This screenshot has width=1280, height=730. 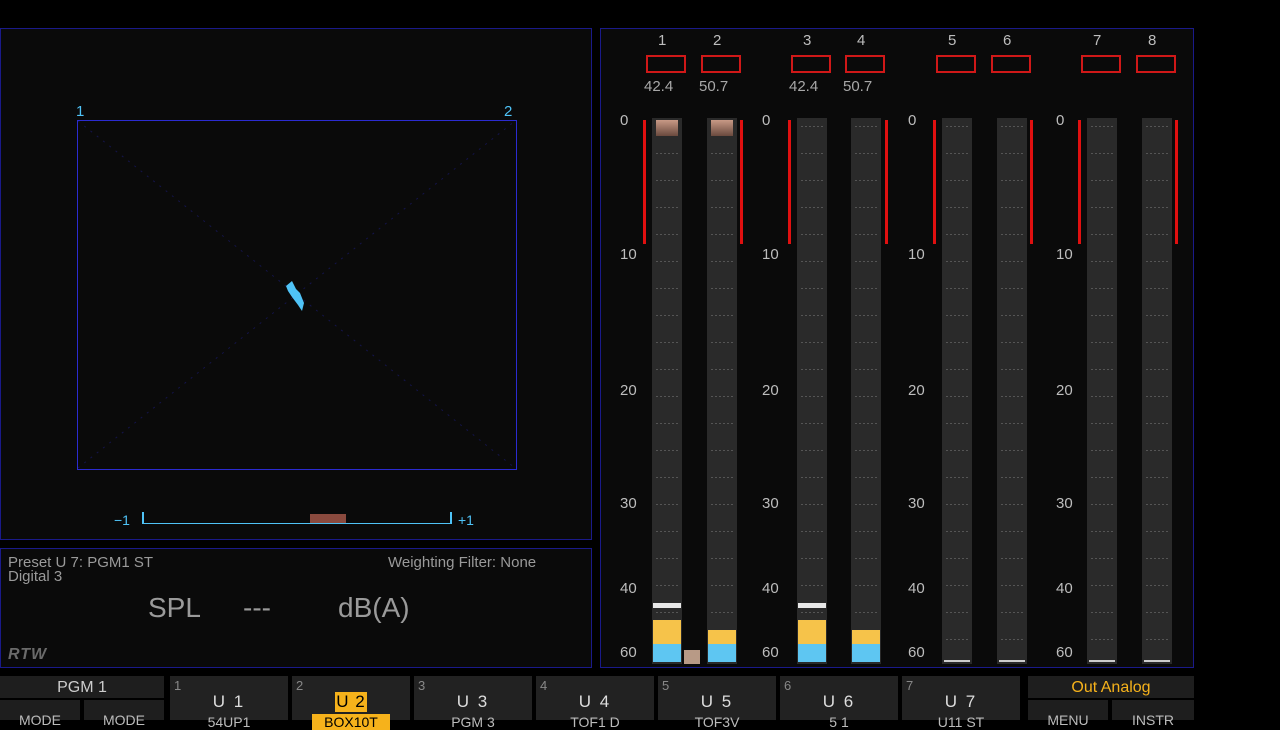 I want to click on pgm-label: PGM 1, so click(x=82, y=687).